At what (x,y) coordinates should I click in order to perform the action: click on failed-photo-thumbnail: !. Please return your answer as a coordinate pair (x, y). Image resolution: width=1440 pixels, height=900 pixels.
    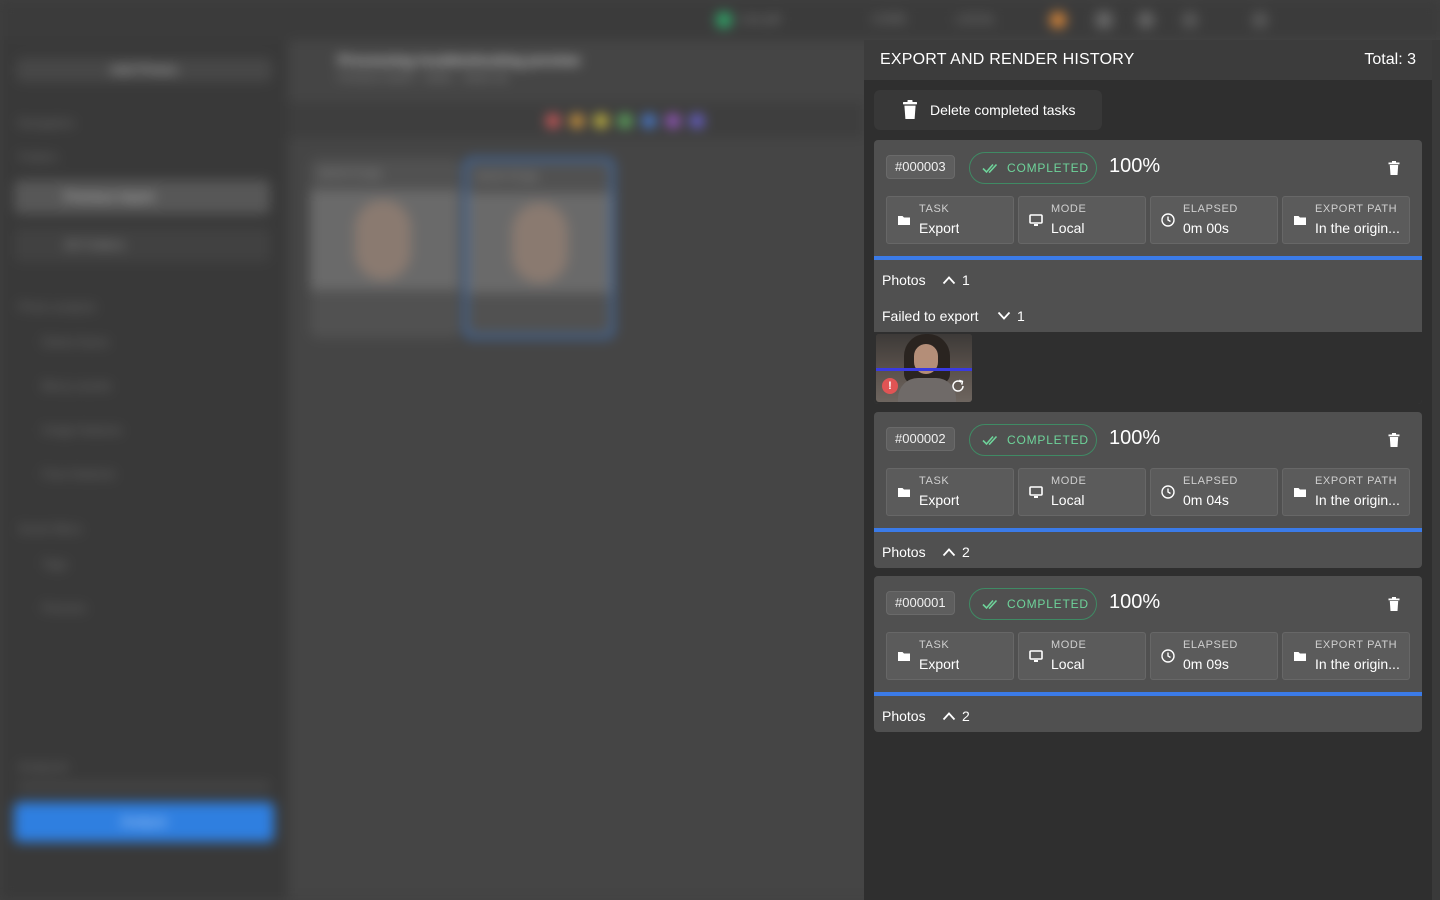
    Looking at the image, I should click on (924, 368).